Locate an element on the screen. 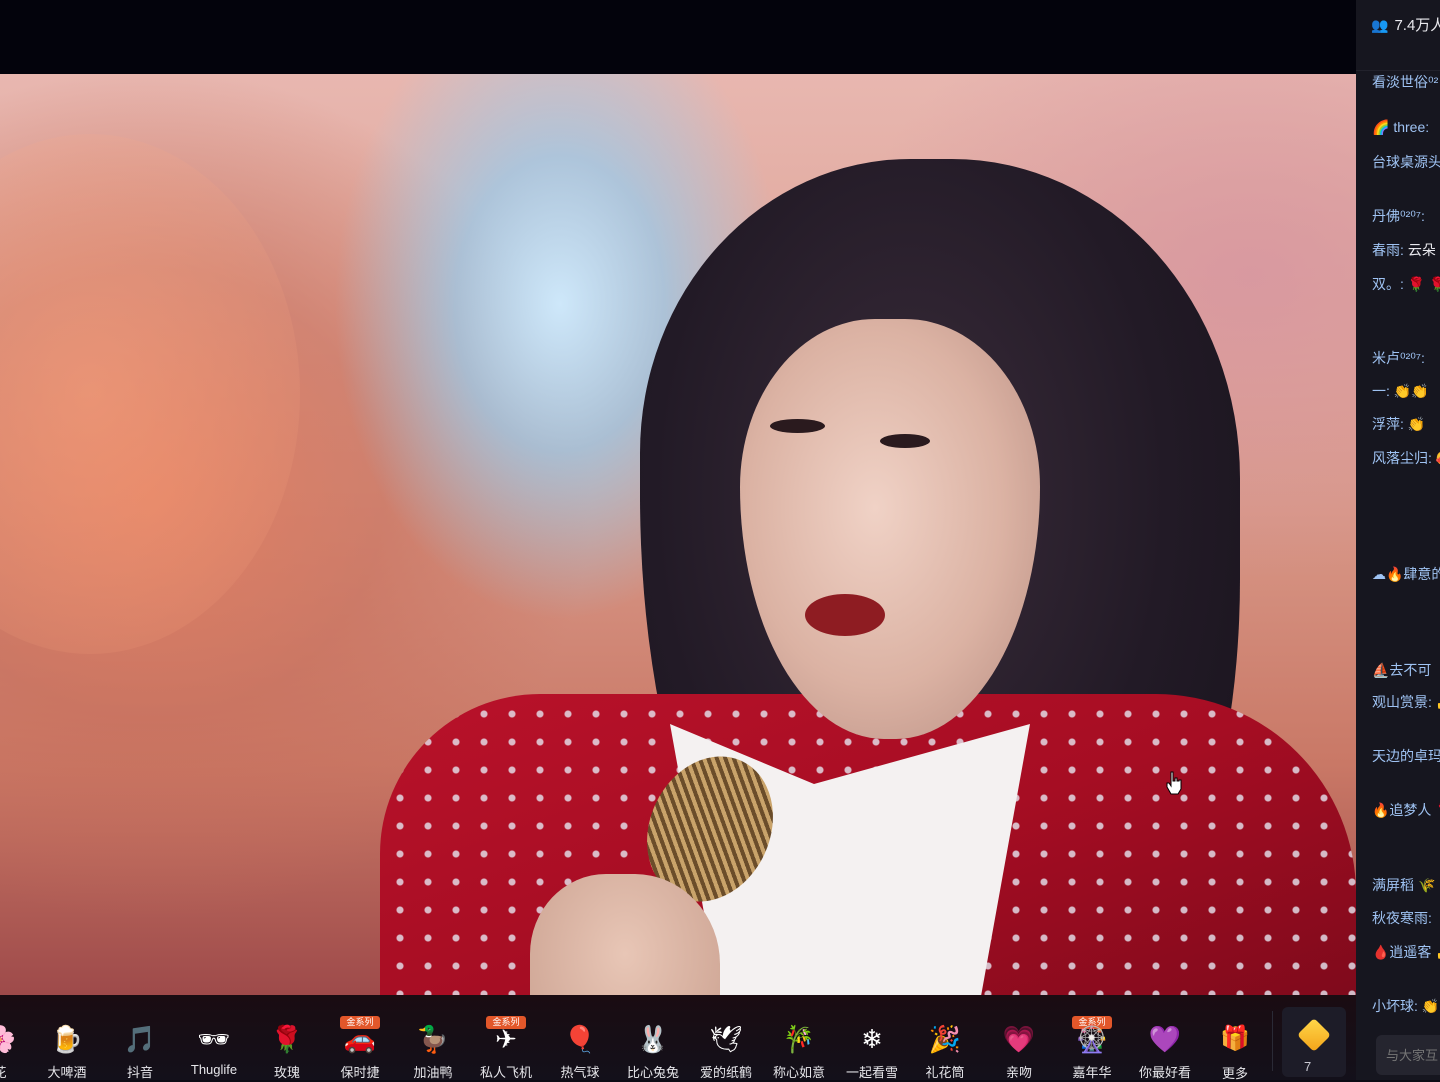 Image resolution: width=1440 pixels, height=1082 pixels. gift-label: 花 is located at coordinates (17, 1071).